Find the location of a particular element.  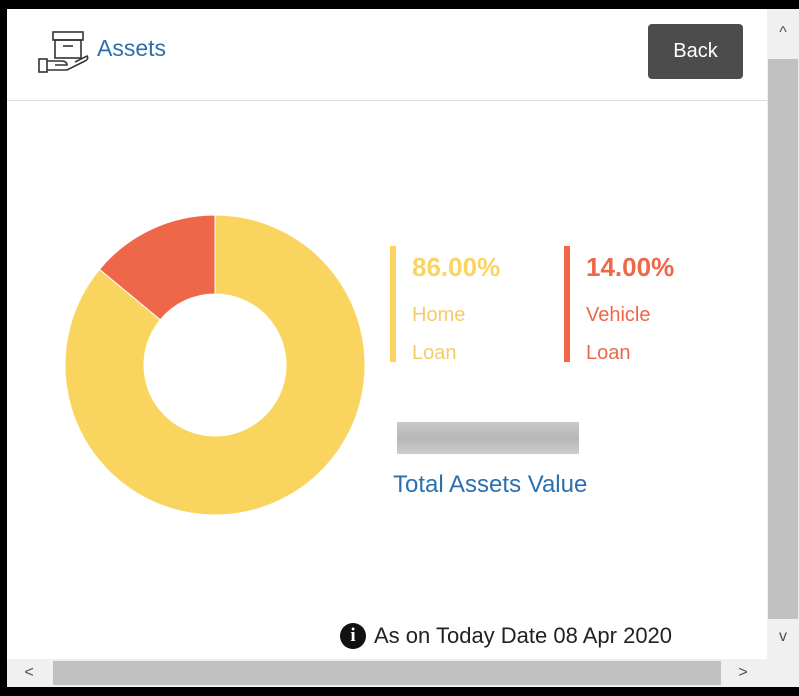

scroll-up-arrow: ^ is located at coordinates (783, 33).